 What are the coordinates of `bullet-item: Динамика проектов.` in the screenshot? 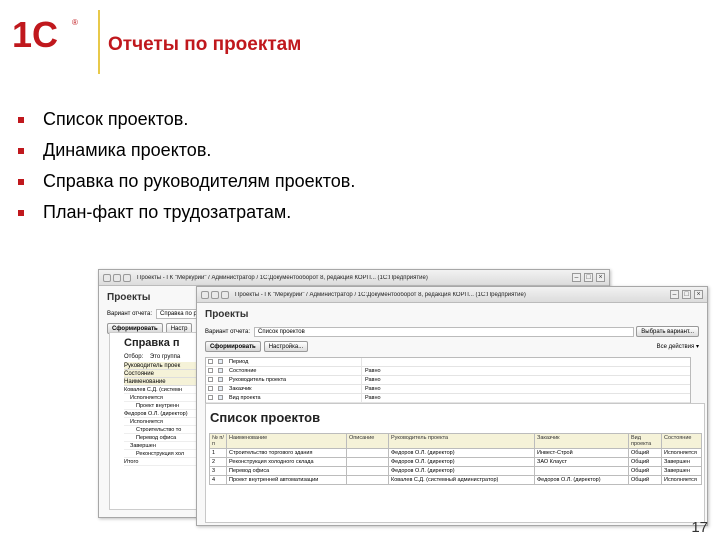 It's located at (186, 150).